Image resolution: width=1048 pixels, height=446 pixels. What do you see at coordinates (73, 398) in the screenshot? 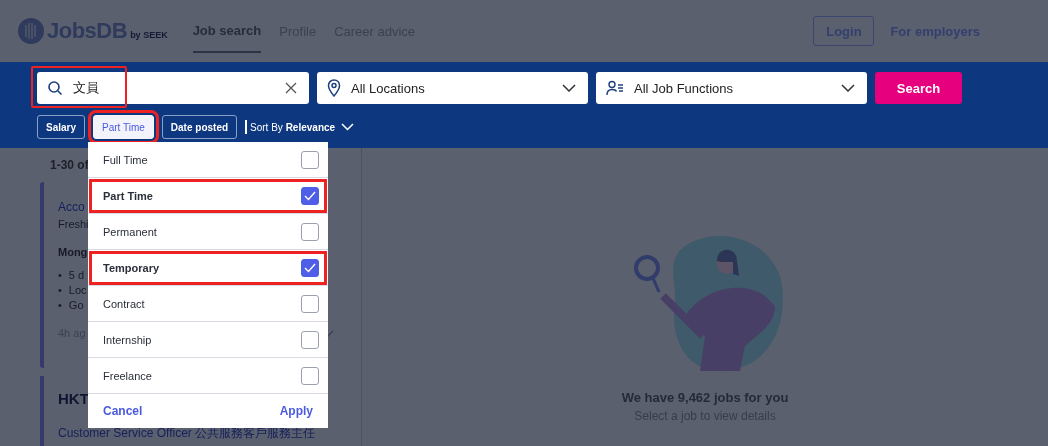
I see `company-logo-text: HKT` at bounding box center [73, 398].